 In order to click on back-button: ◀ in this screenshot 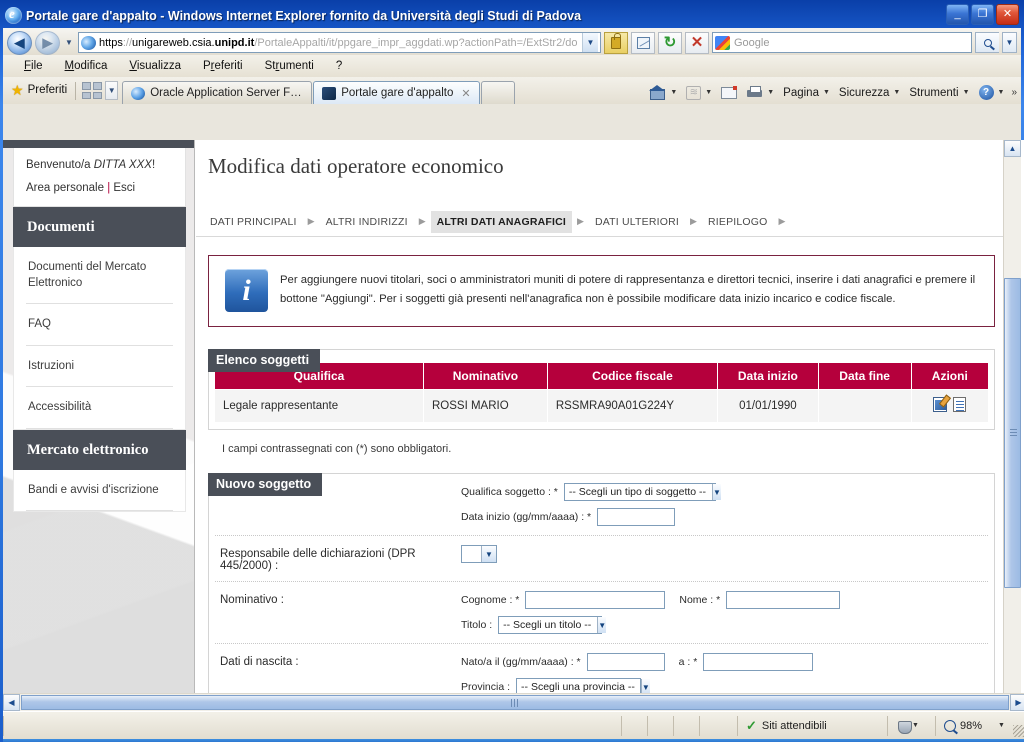, I will do `click(19, 42)`.